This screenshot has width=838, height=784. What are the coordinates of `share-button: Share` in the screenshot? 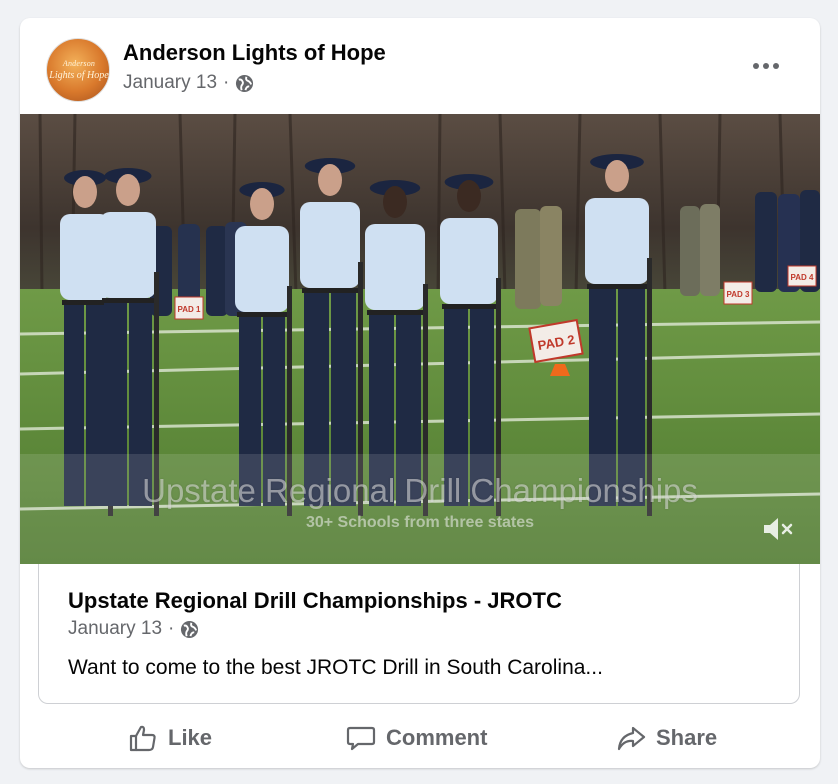 It's located at (666, 738).